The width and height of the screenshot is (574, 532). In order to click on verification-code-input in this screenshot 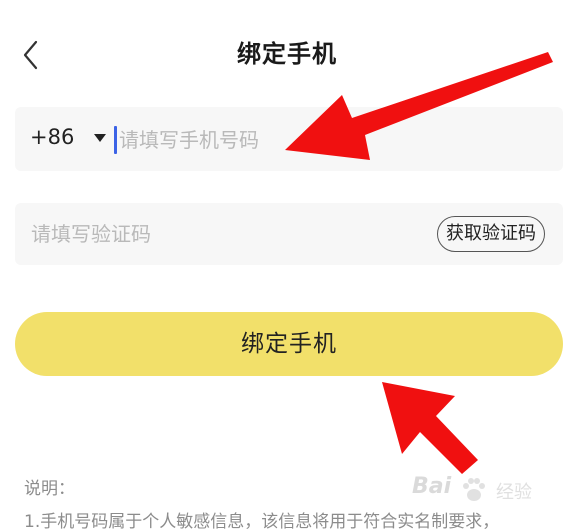, I will do `click(221, 234)`.